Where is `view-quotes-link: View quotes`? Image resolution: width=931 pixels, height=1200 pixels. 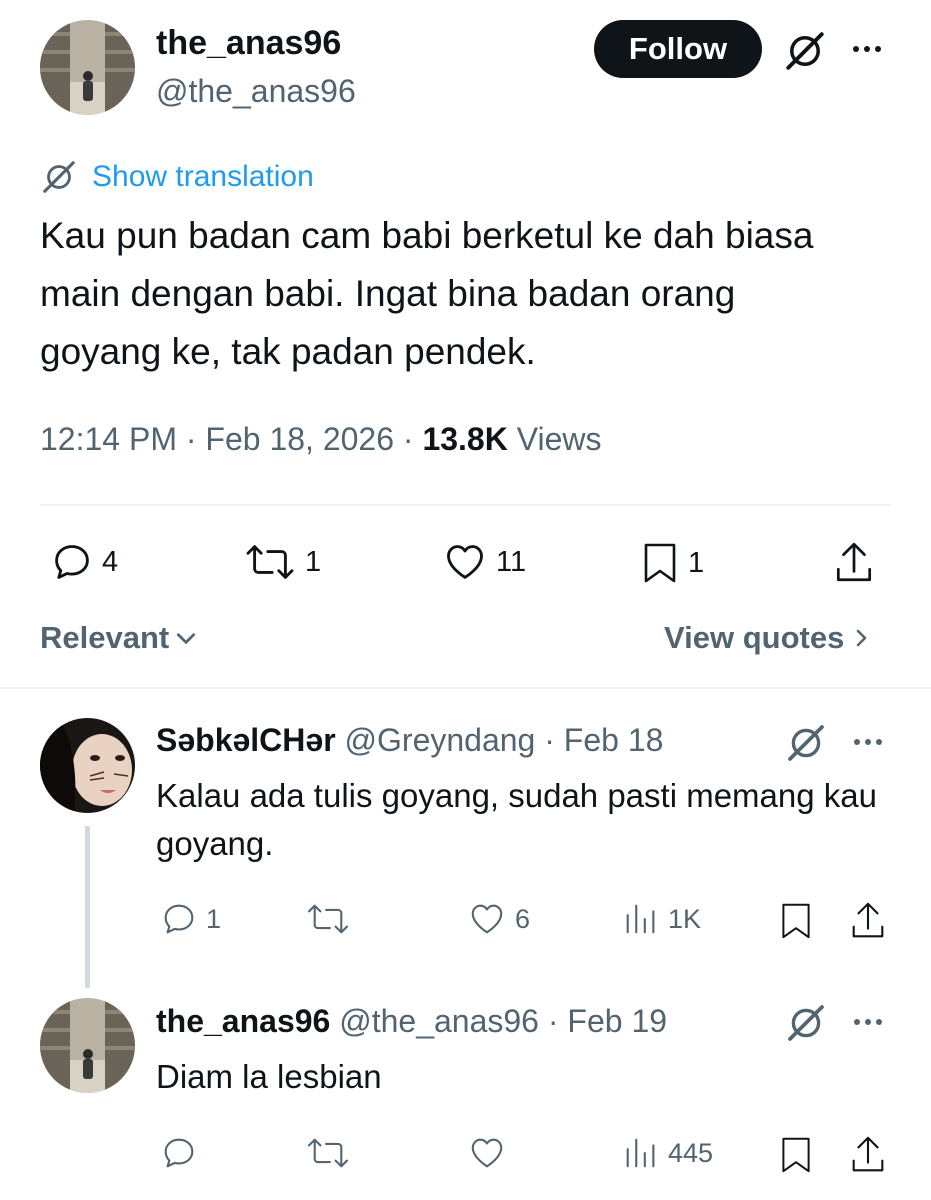
view-quotes-link: View quotes is located at coordinates (768, 638).